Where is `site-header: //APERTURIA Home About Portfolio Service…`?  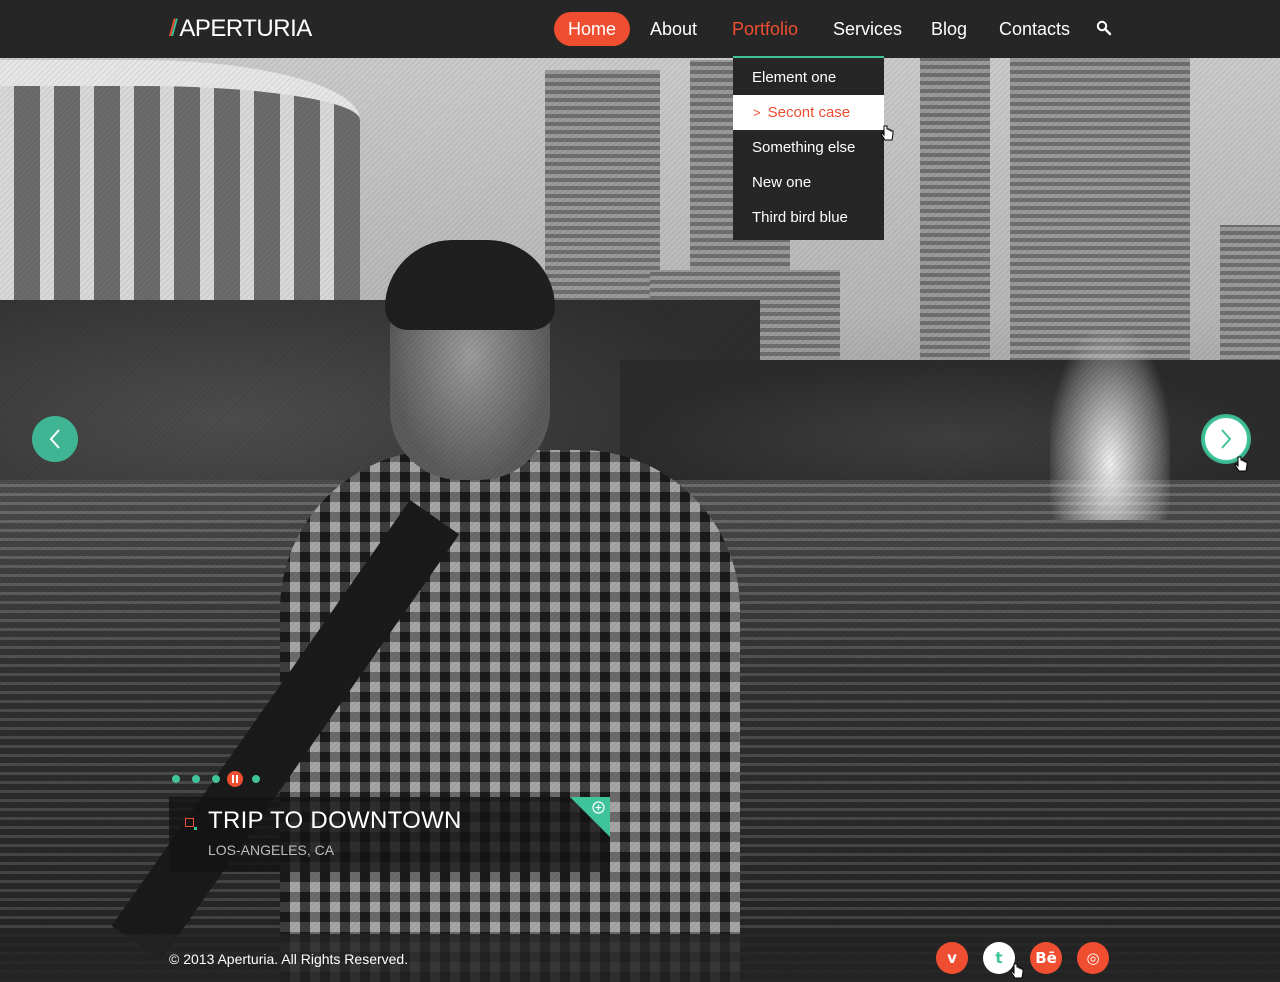 site-header: //APERTURIA Home About Portfolio Service… is located at coordinates (640, 29).